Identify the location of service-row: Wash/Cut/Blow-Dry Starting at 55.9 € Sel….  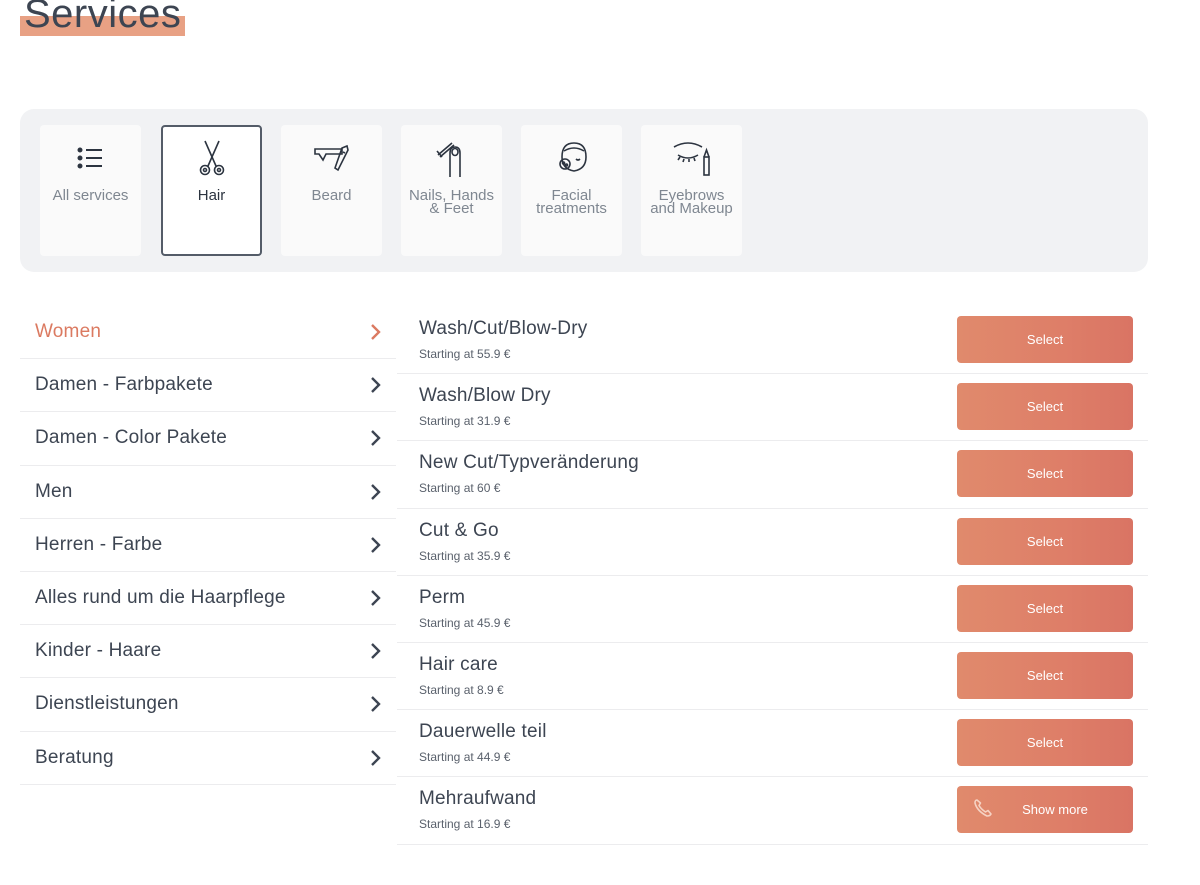
(772, 341).